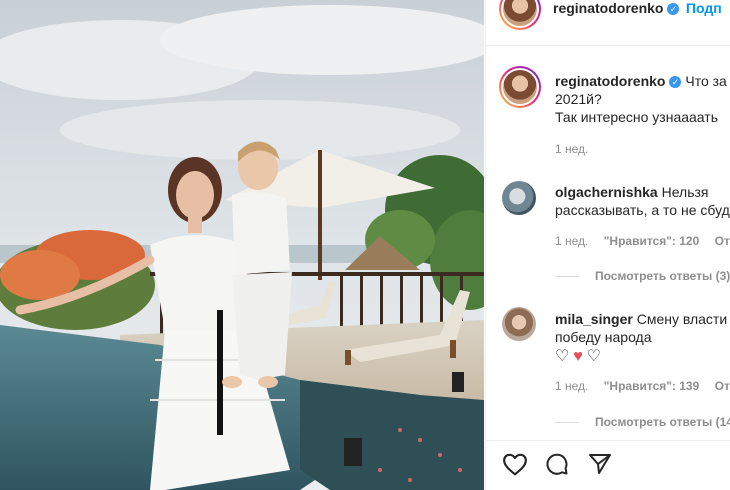  Describe the element at coordinates (642, 210) in the screenshot. I see `comment-text-line2: рассказывать, а то не сбуд` at that location.